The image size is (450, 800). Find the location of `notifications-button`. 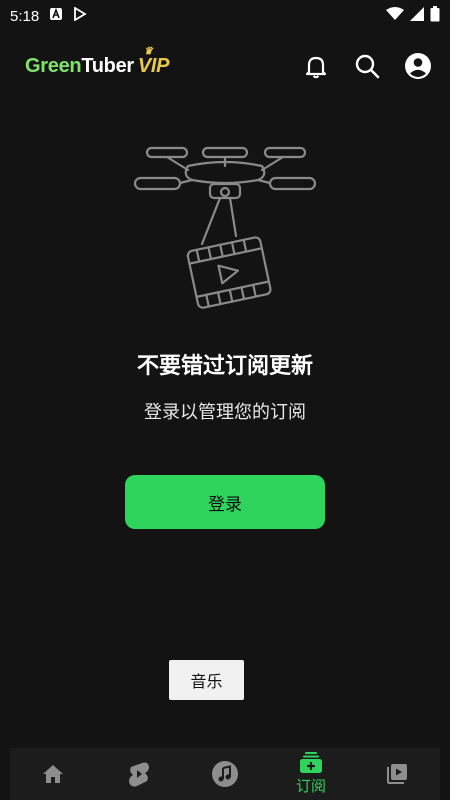

notifications-button is located at coordinates (316, 66).